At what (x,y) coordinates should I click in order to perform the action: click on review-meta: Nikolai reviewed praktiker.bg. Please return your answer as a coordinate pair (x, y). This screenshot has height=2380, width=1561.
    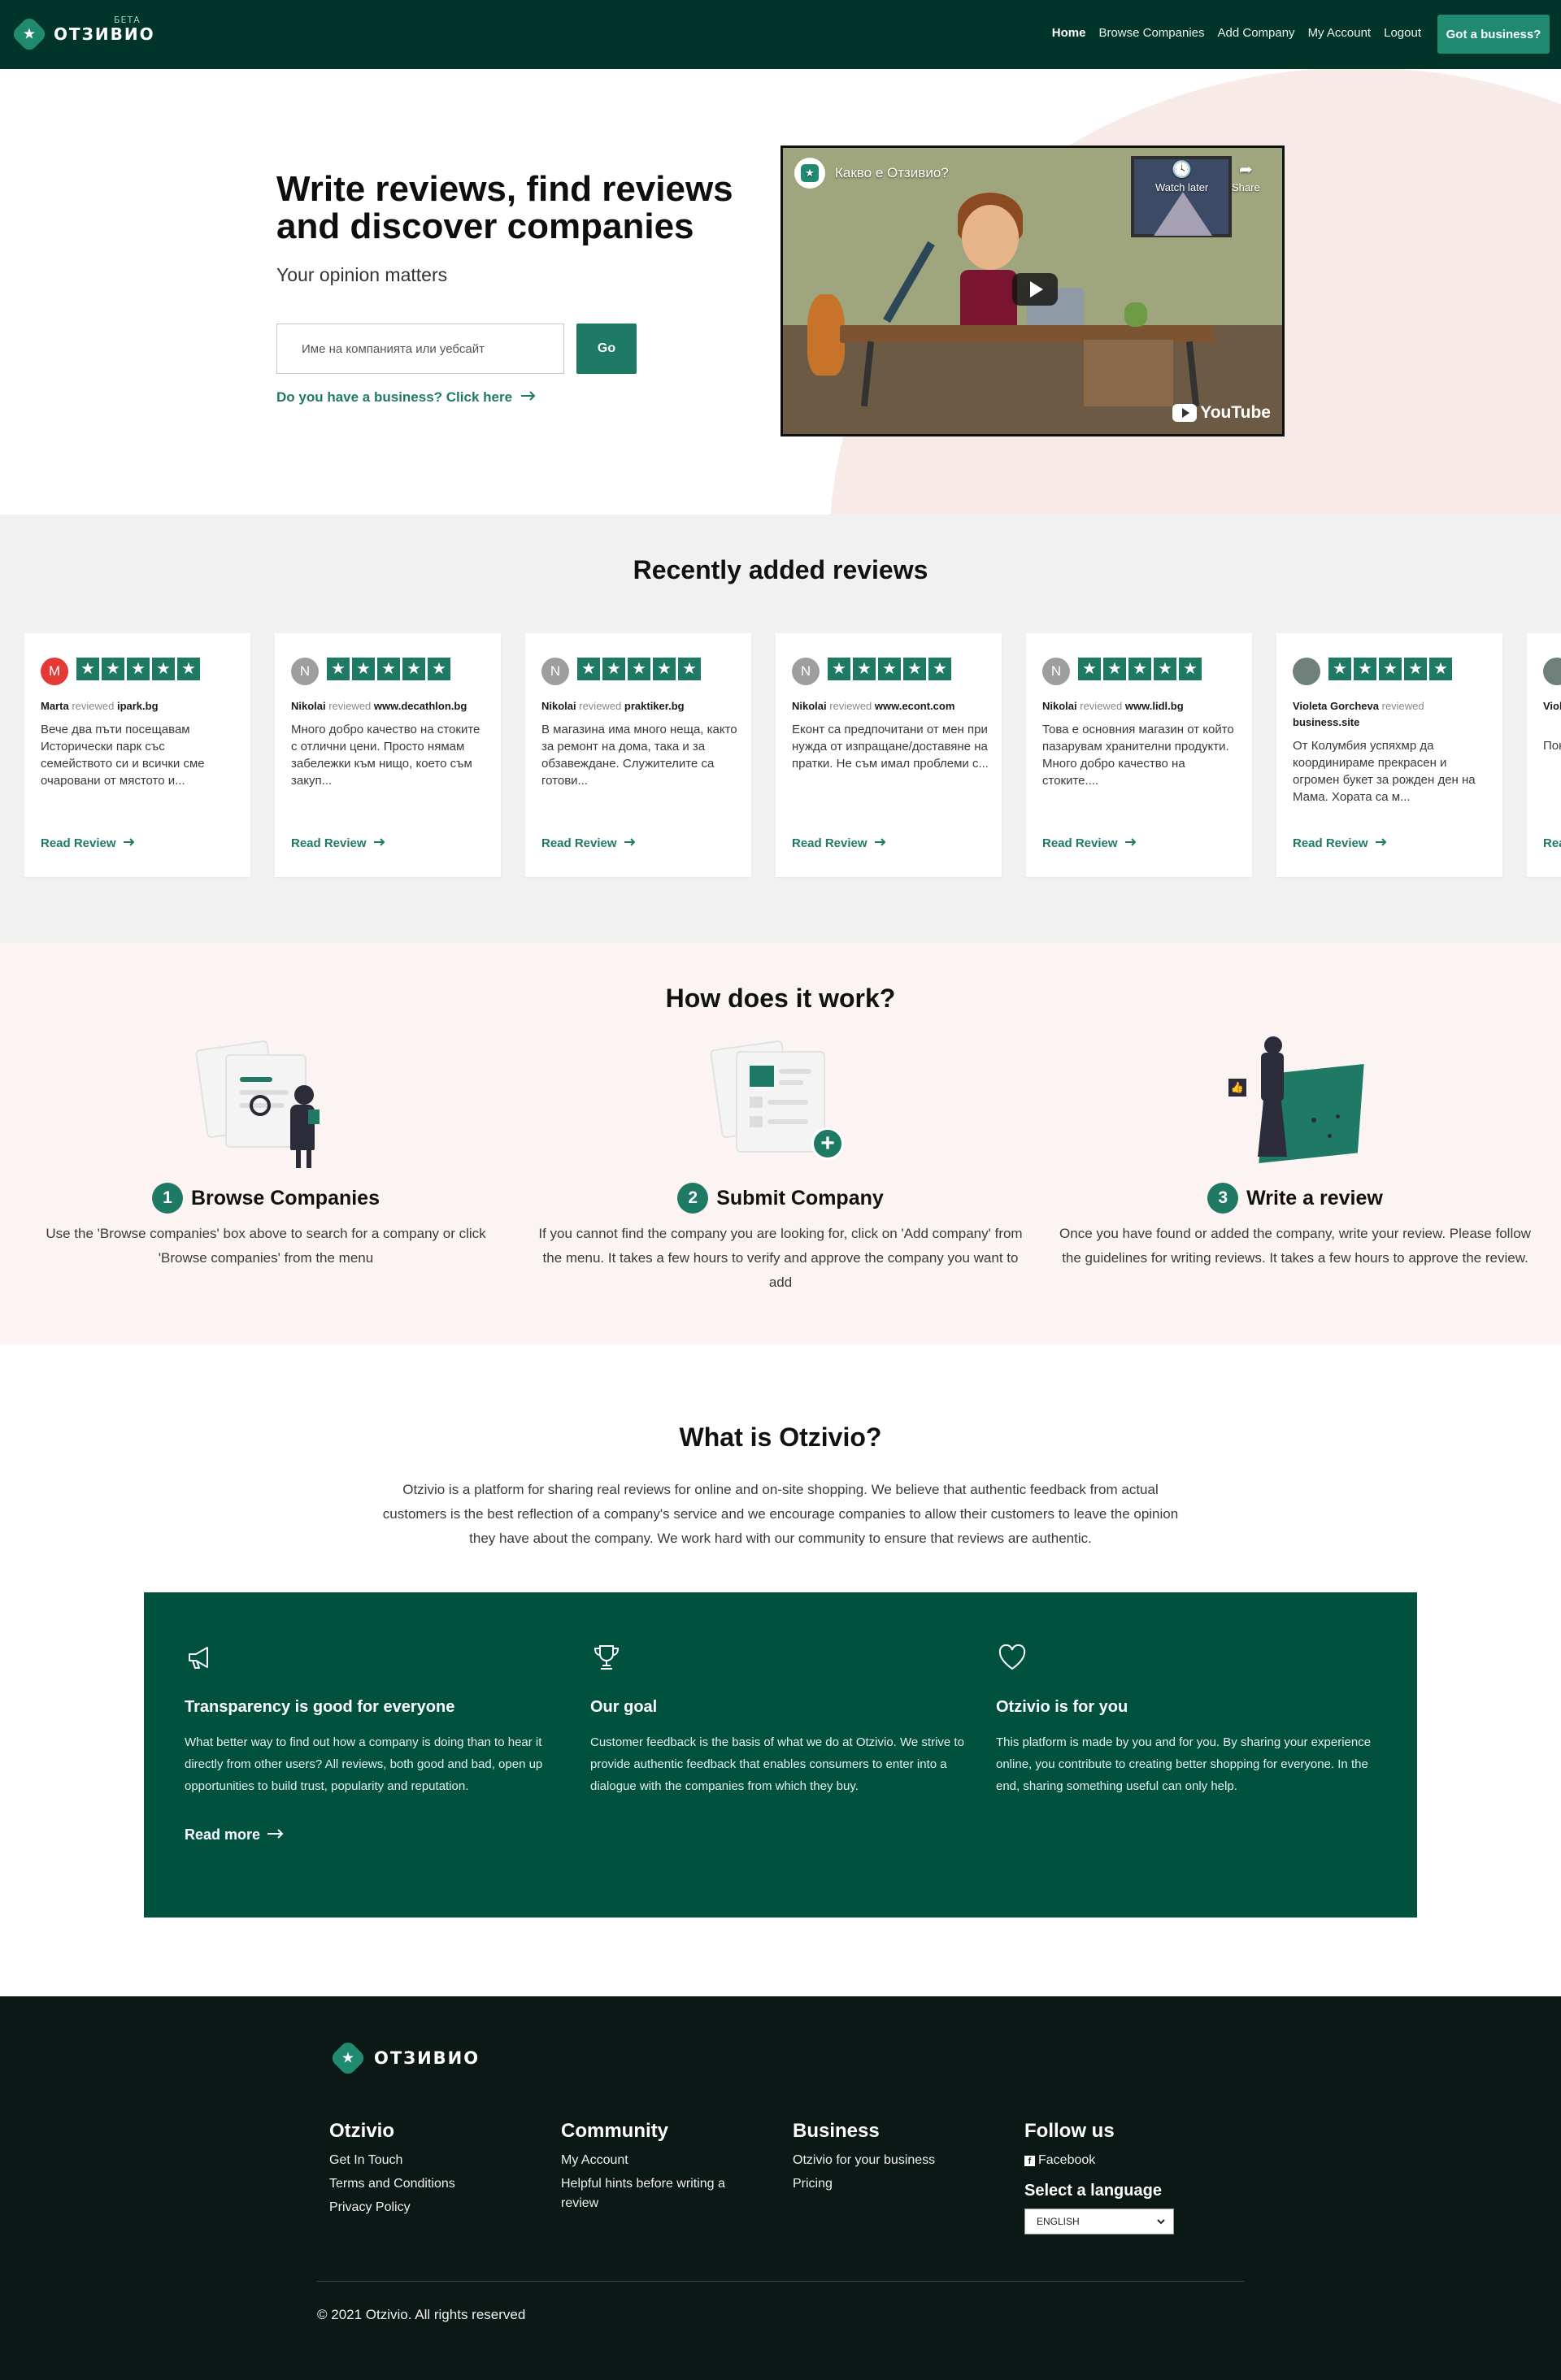
    Looking at the image, I should click on (639, 706).